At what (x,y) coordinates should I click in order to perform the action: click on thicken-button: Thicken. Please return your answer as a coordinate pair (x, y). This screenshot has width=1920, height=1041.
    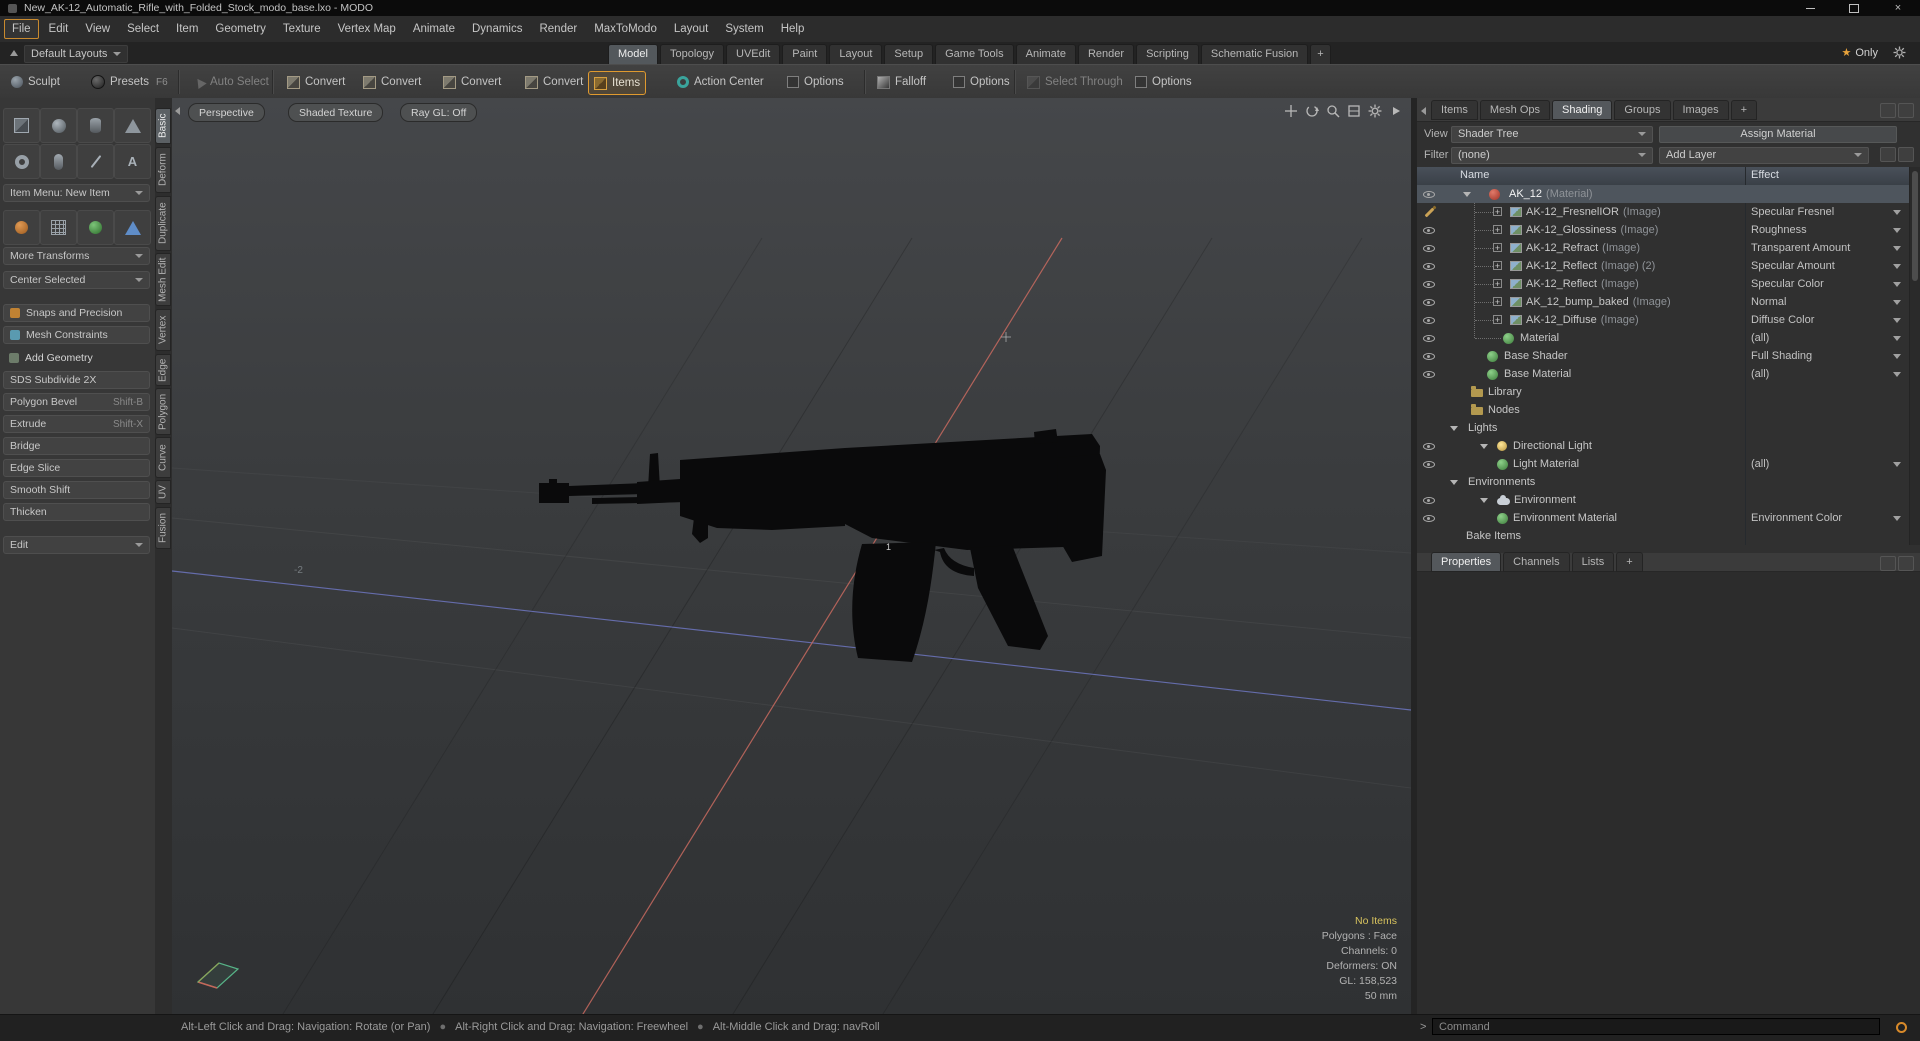
    Looking at the image, I should click on (76, 512).